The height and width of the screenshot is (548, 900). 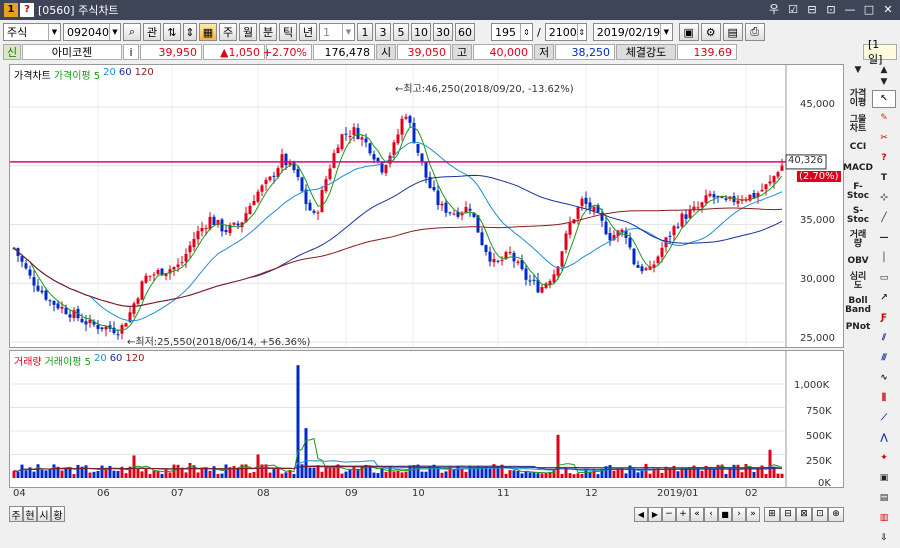 What do you see at coordinates (812, 9) in the screenshot?
I see `window-control-layout-icon: ⊟` at bounding box center [812, 9].